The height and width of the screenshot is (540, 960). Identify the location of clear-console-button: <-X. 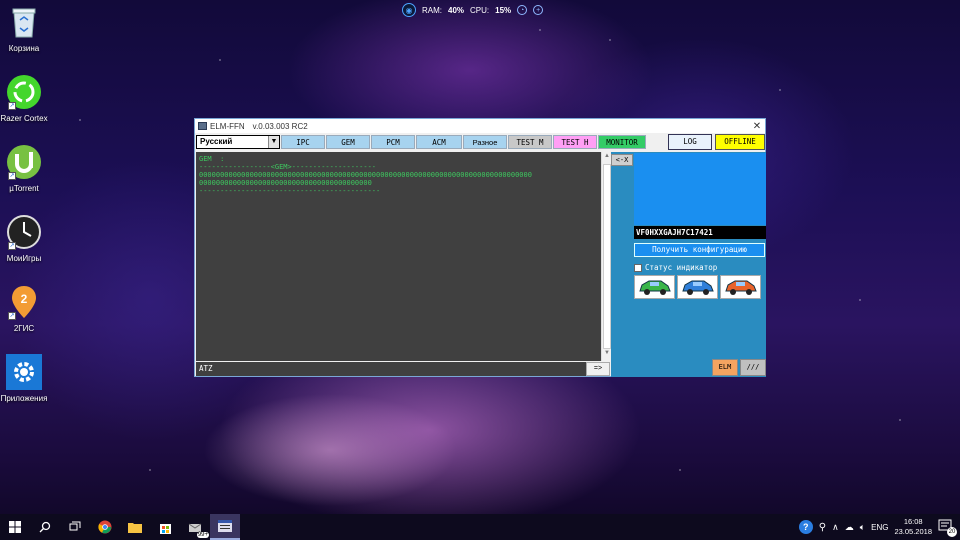
(622, 160).